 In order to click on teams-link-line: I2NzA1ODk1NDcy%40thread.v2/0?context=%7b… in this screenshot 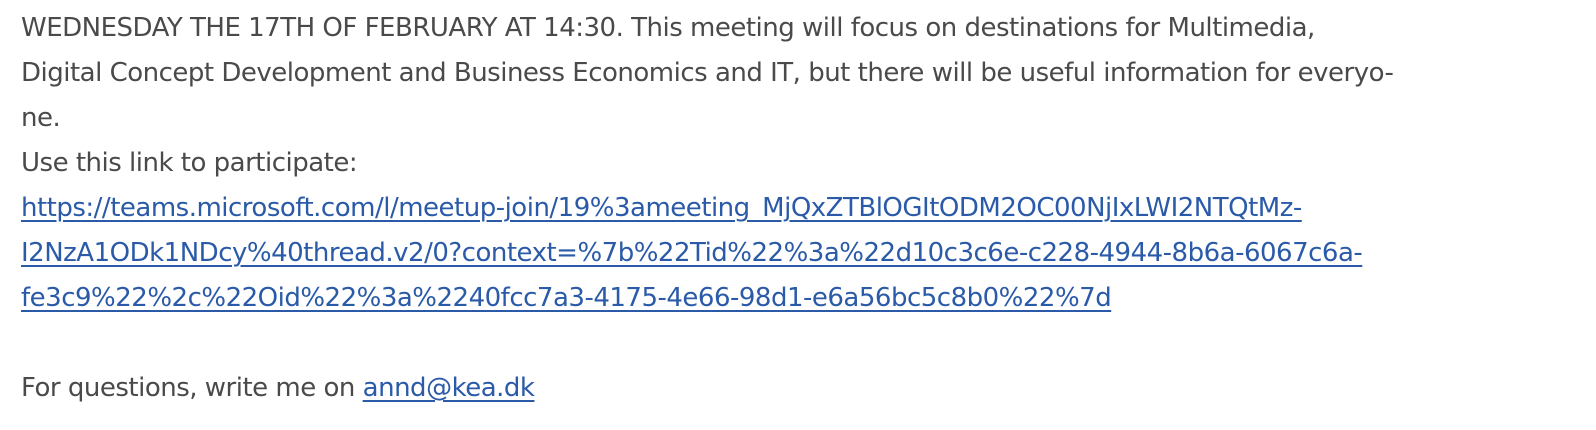, I will do `click(798, 253)`.